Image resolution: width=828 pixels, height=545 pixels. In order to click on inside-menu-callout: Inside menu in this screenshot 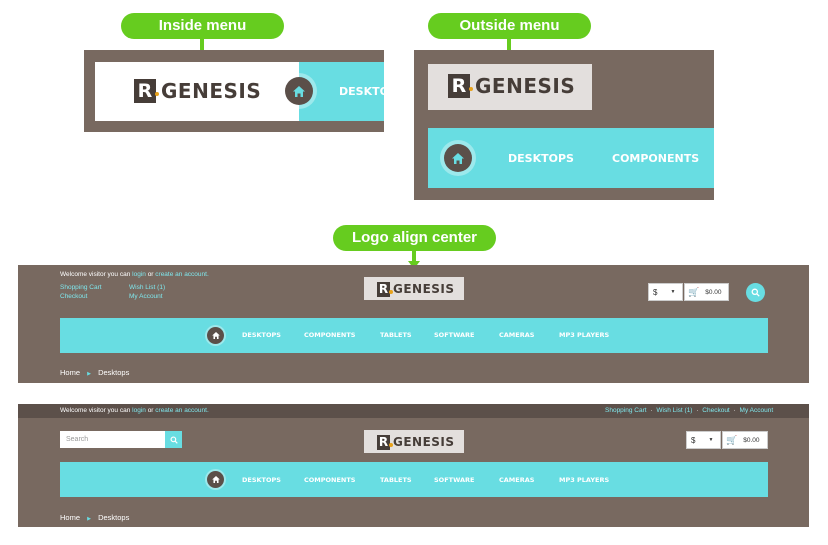, I will do `click(202, 26)`.